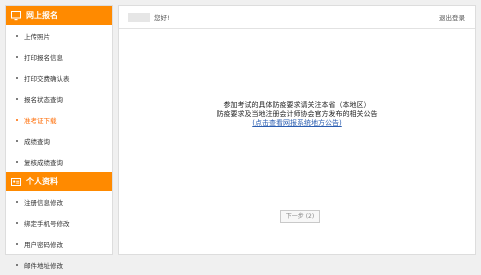 This screenshot has height=275, width=481. Describe the element at coordinates (59, 181) in the screenshot. I see `section-header-personal-info: 个人资料` at that location.